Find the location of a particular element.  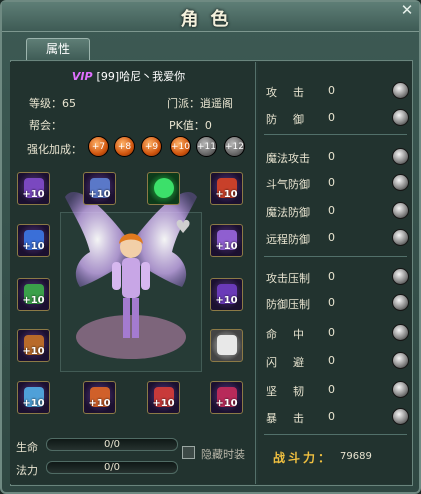

orb-icon is located at coordinates (164, 188).